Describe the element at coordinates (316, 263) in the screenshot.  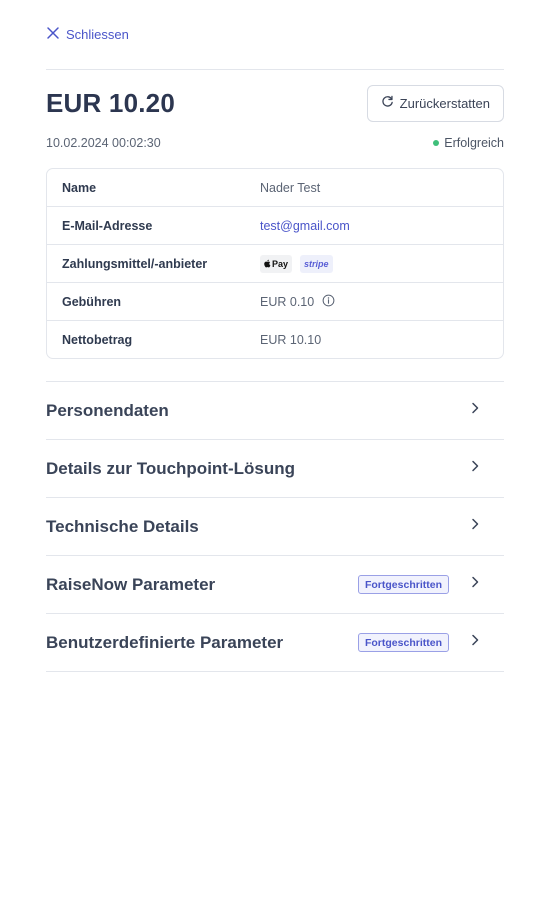
I see `stripe-icon: stripe` at that location.